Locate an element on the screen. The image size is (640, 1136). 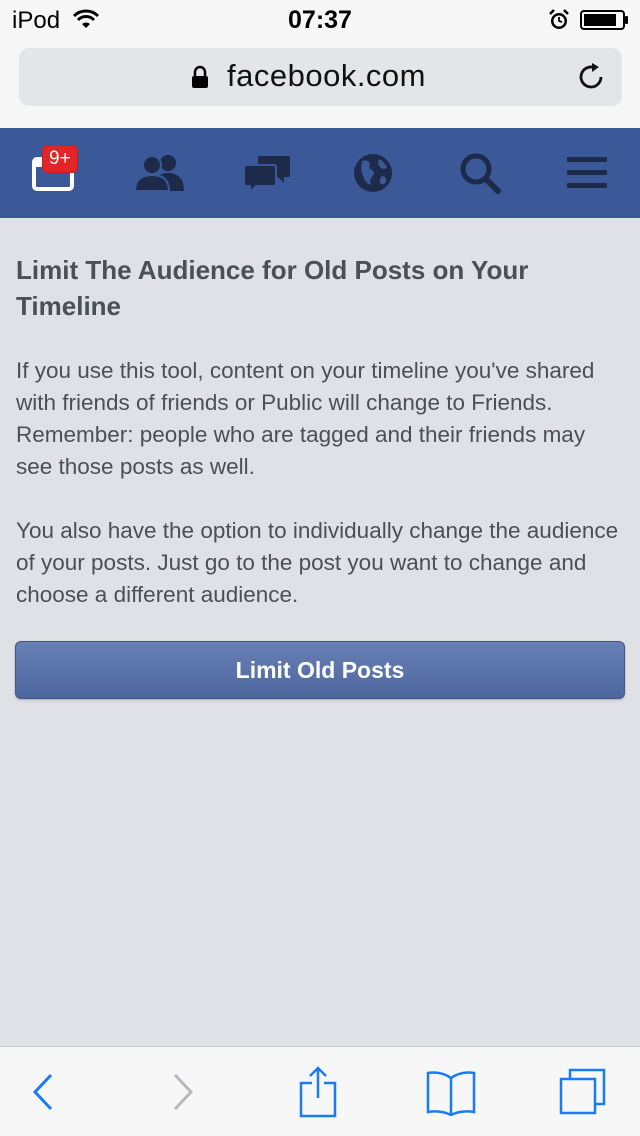
limit-old-posts-button: Limit Old Posts is located at coordinates (320, 670).